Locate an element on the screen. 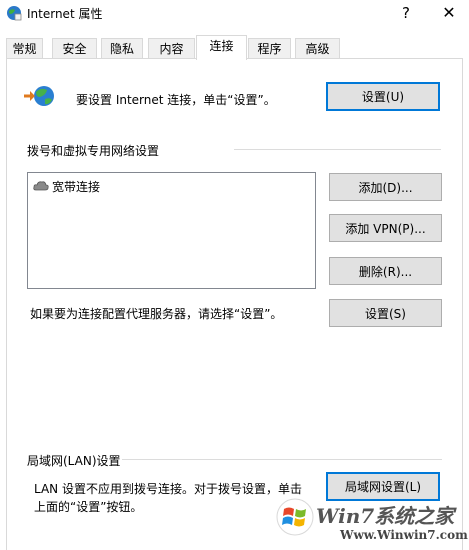 The width and height of the screenshot is (469, 550). broadband-connection-icon is located at coordinates (41, 186).